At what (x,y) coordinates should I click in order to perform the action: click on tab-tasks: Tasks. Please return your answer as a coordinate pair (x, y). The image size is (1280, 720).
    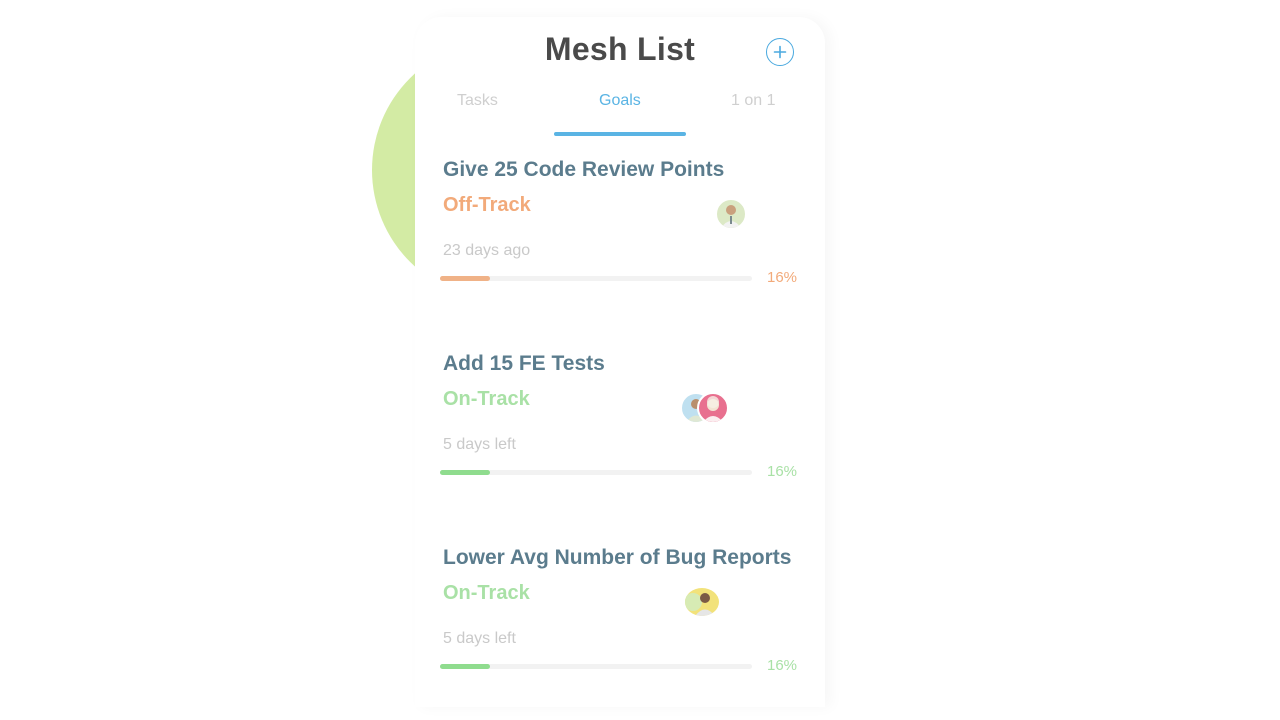
    Looking at the image, I should click on (477, 101).